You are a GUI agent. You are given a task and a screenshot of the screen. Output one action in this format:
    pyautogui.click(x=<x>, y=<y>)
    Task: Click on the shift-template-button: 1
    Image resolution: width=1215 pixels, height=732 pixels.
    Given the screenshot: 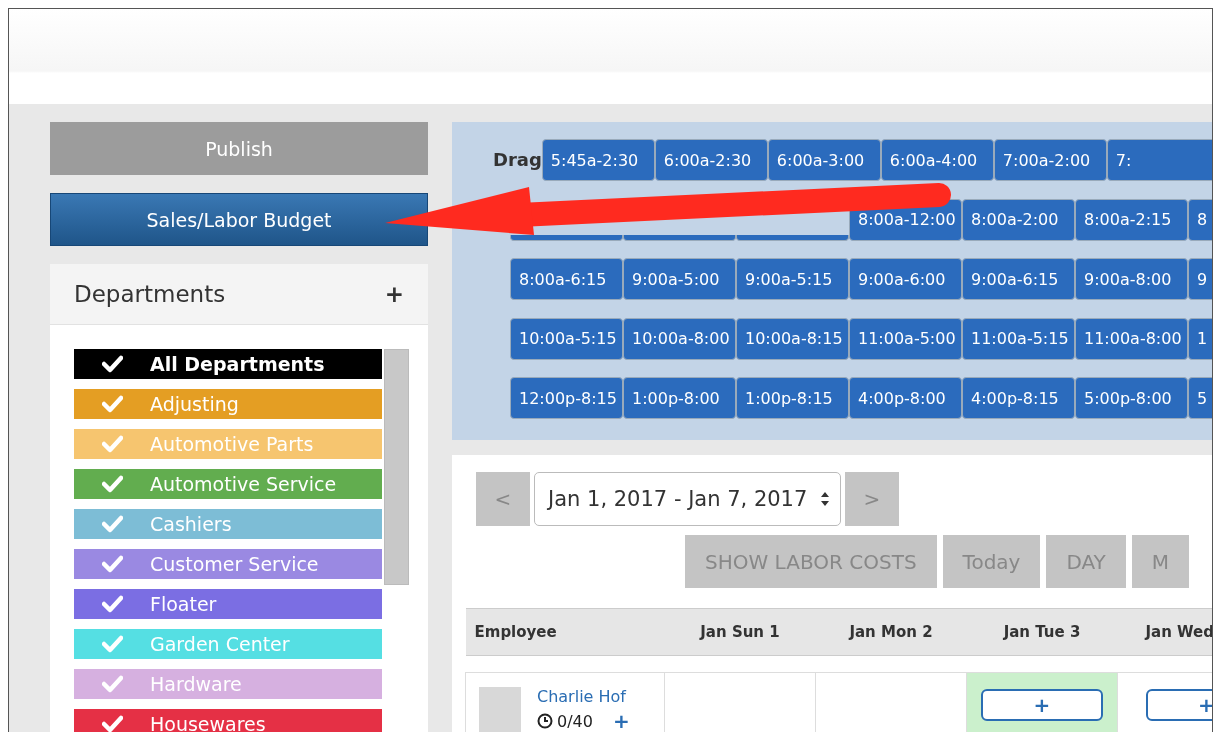 What is the action you would take?
    pyautogui.click(x=1200, y=338)
    